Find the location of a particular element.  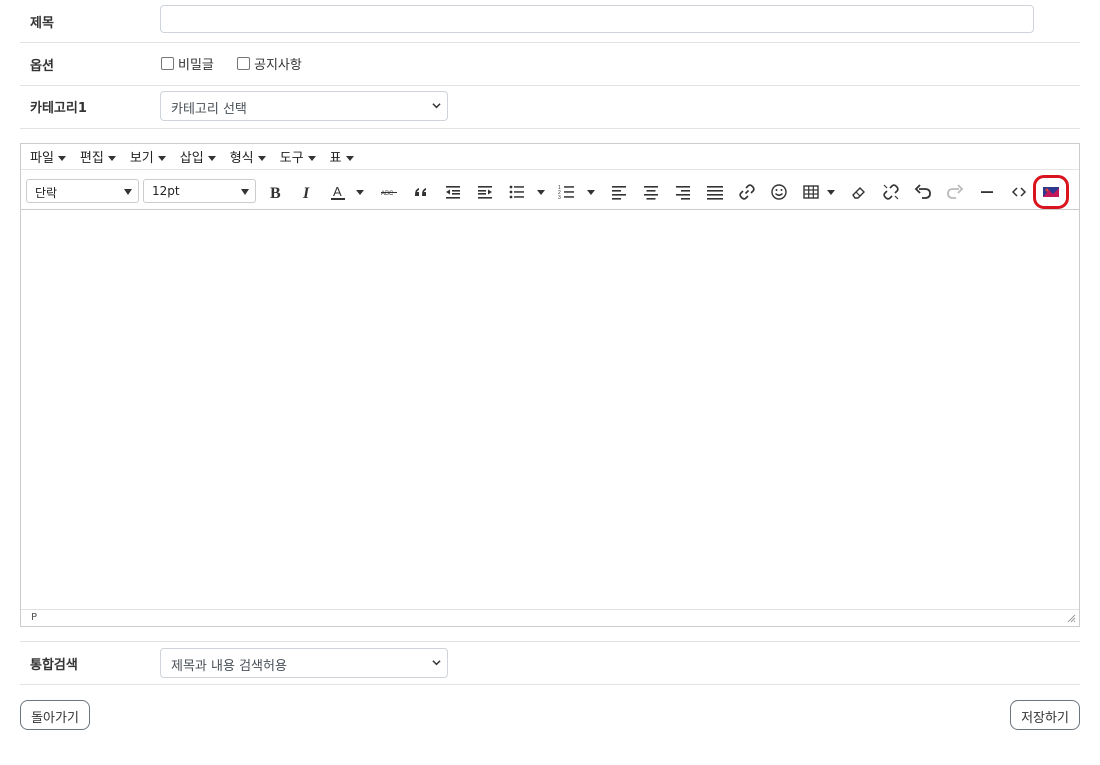

strikethrough-icon: ABC is located at coordinates (389, 194).